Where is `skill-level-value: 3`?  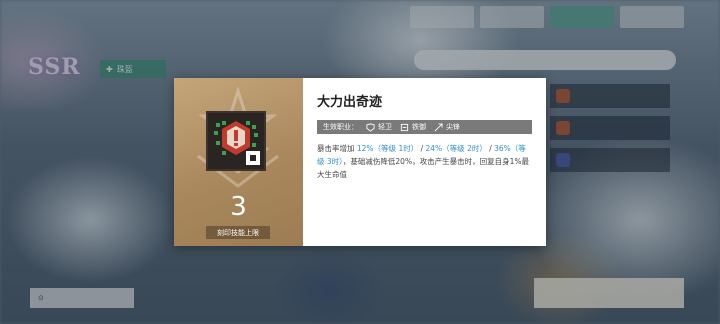
skill-level-value: 3 is located at coordinates (238, 207).